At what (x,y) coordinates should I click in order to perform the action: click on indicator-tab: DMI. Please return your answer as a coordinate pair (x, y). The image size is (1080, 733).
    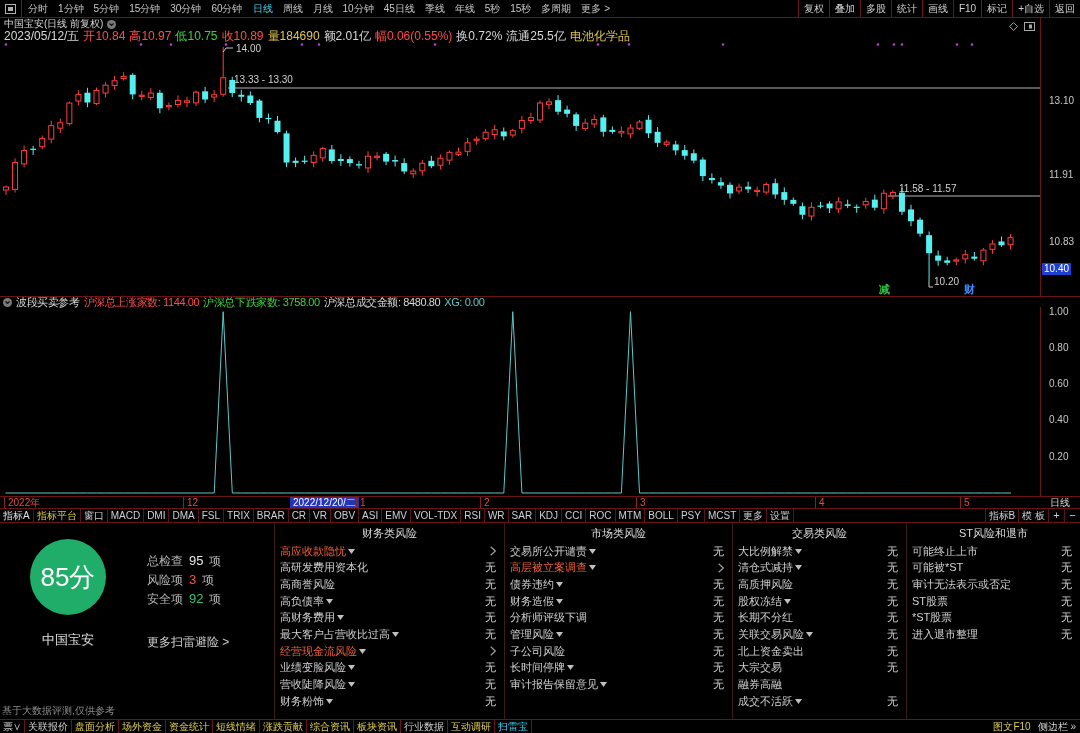
    Looking at the image, I should click on (157, 515).